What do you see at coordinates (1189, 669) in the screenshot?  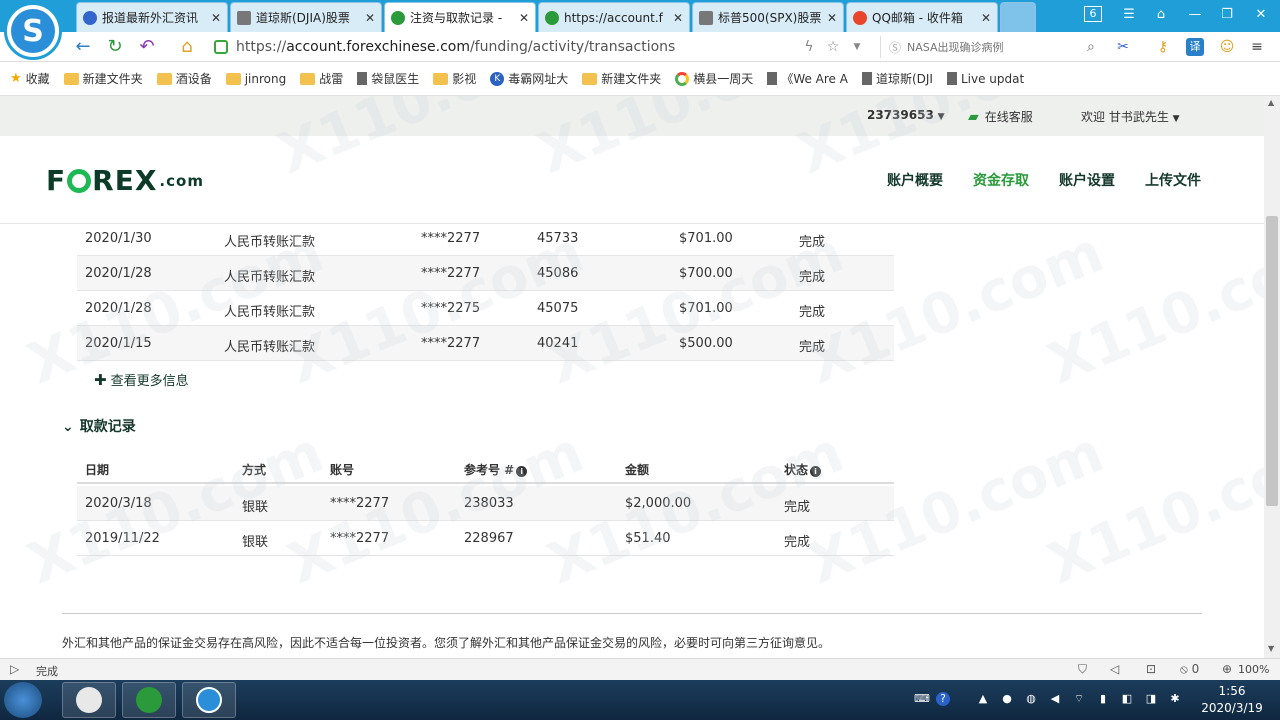 I see `adblock-icon: ⦸ 0` at bounding box center [1189, 669].